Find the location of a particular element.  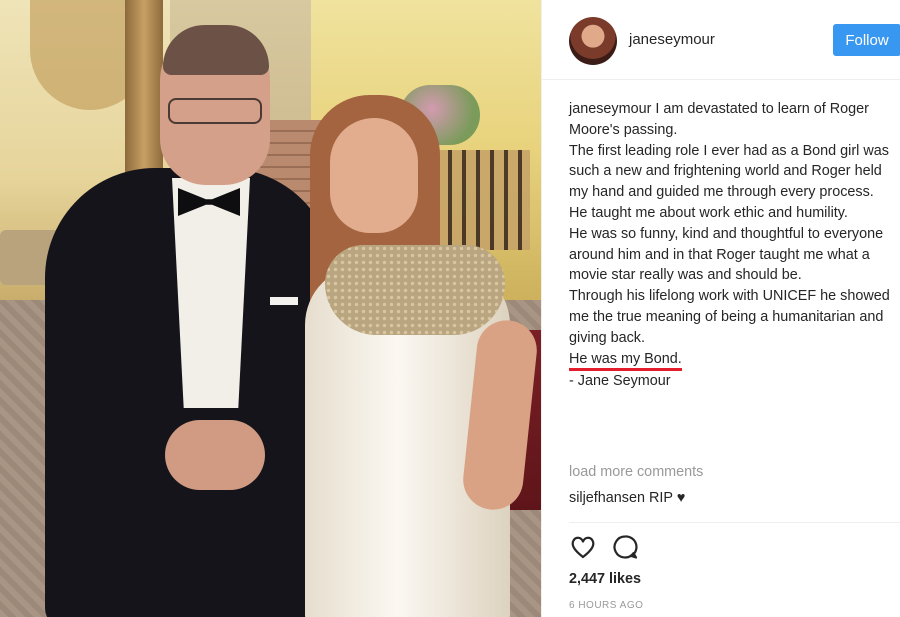

post-timestamp: 6 HOURS AGO is located at coordinates (606, 605).